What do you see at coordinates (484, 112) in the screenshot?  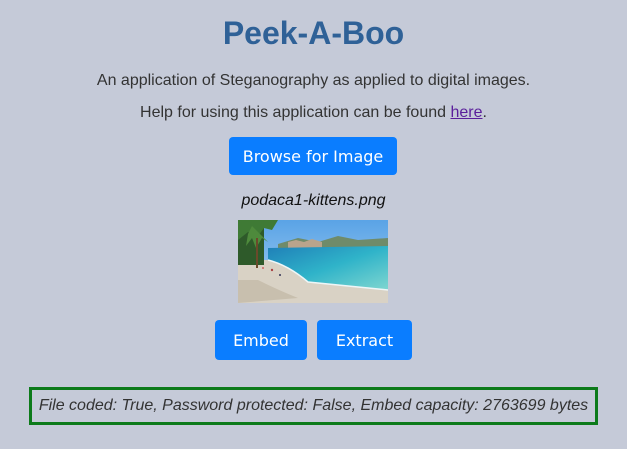 I see `help-text-suffix: .` at bounding box center [484, 112].